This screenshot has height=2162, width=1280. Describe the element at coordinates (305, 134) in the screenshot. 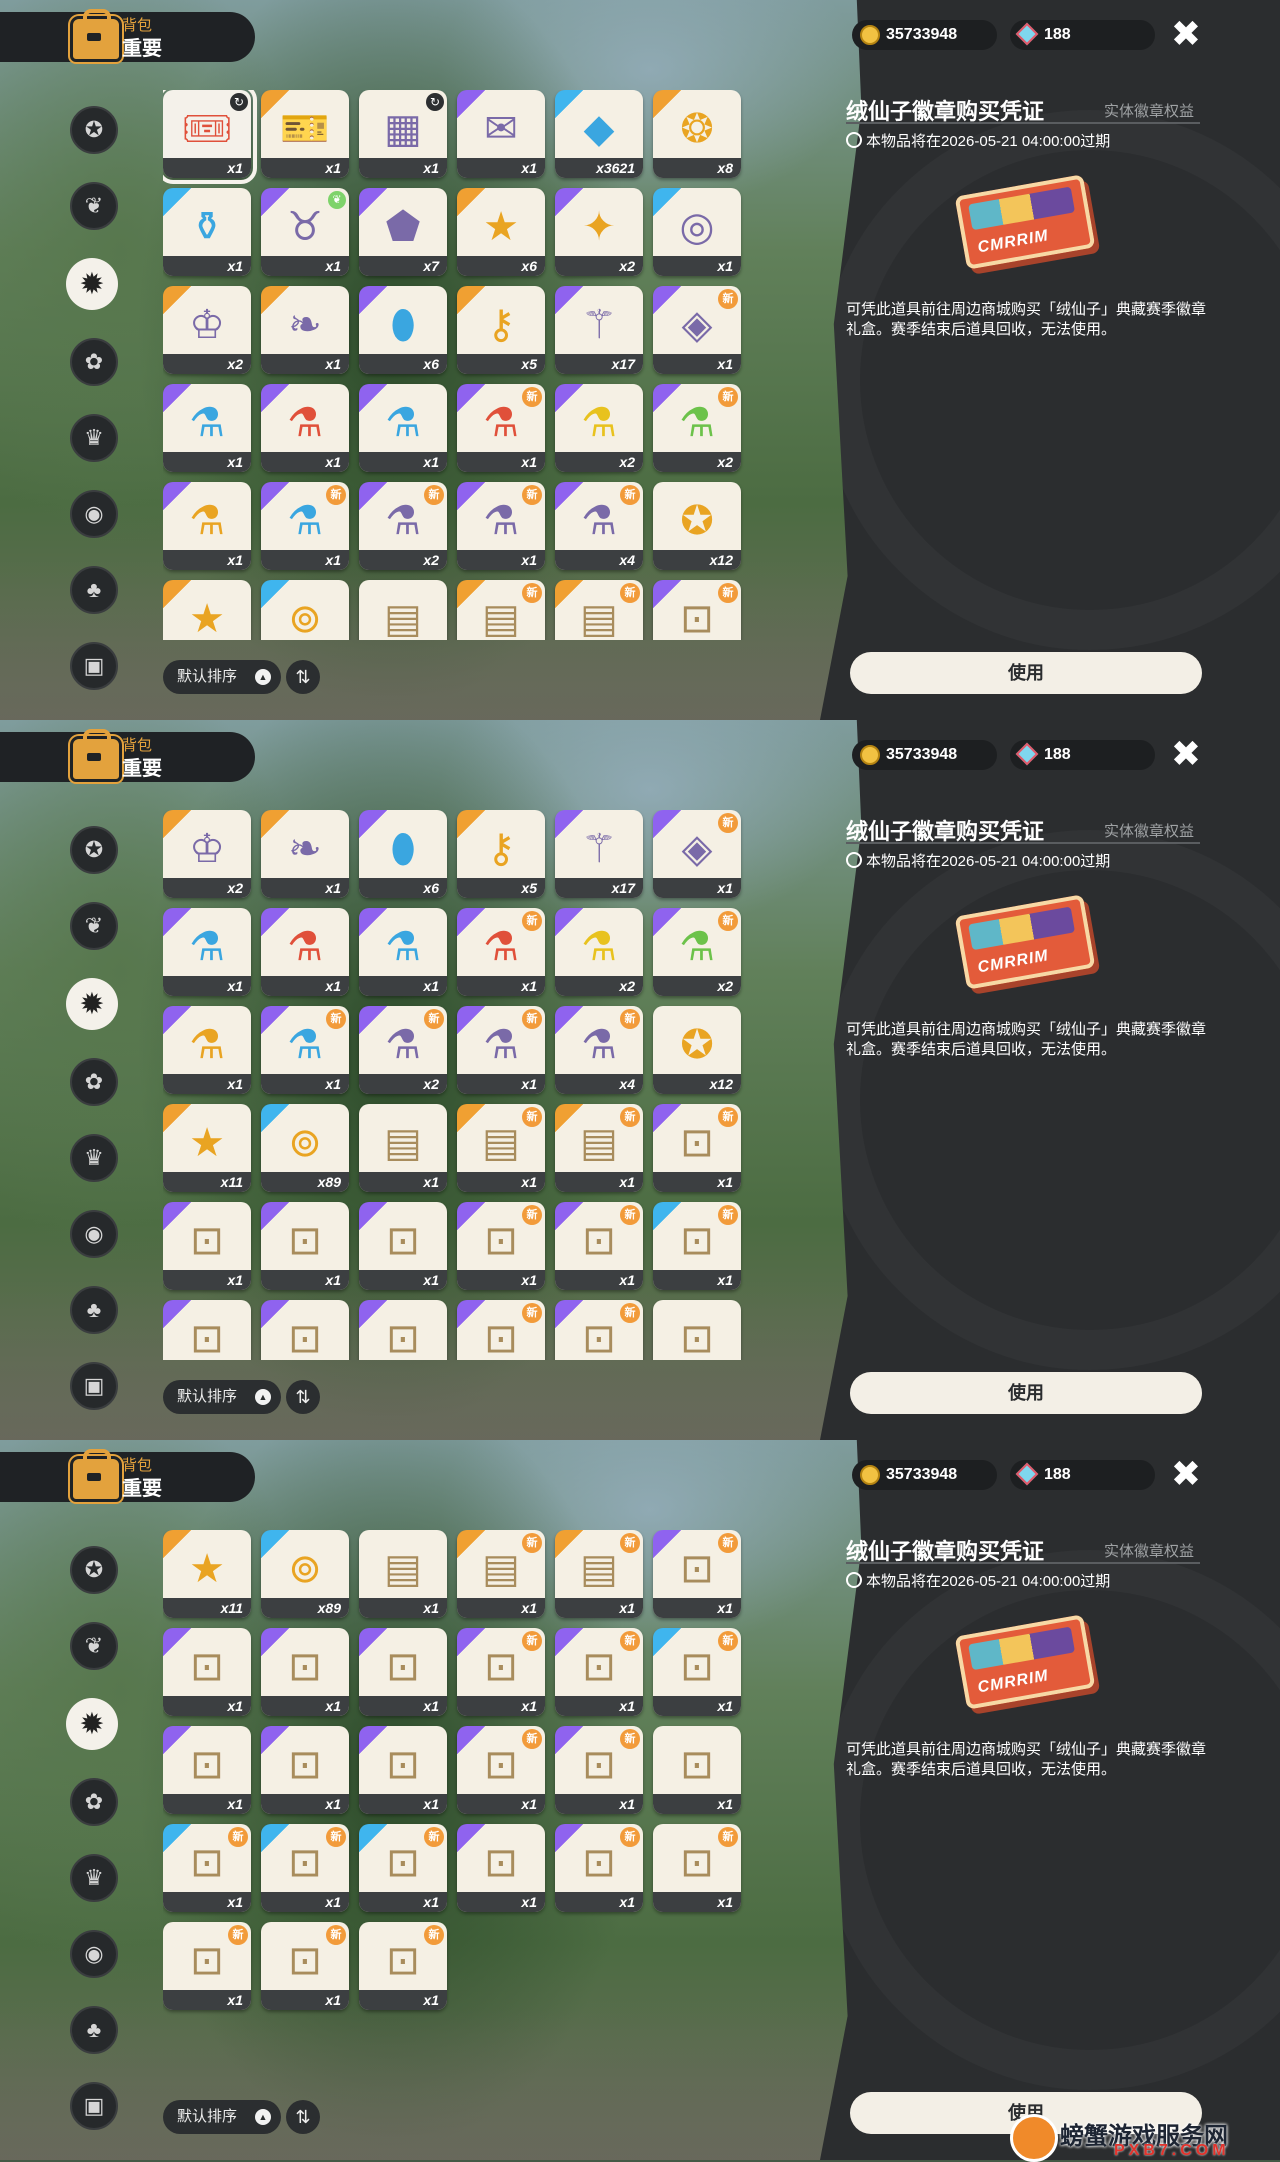

I see `inventory-slot: 🎫 x1` at that location.